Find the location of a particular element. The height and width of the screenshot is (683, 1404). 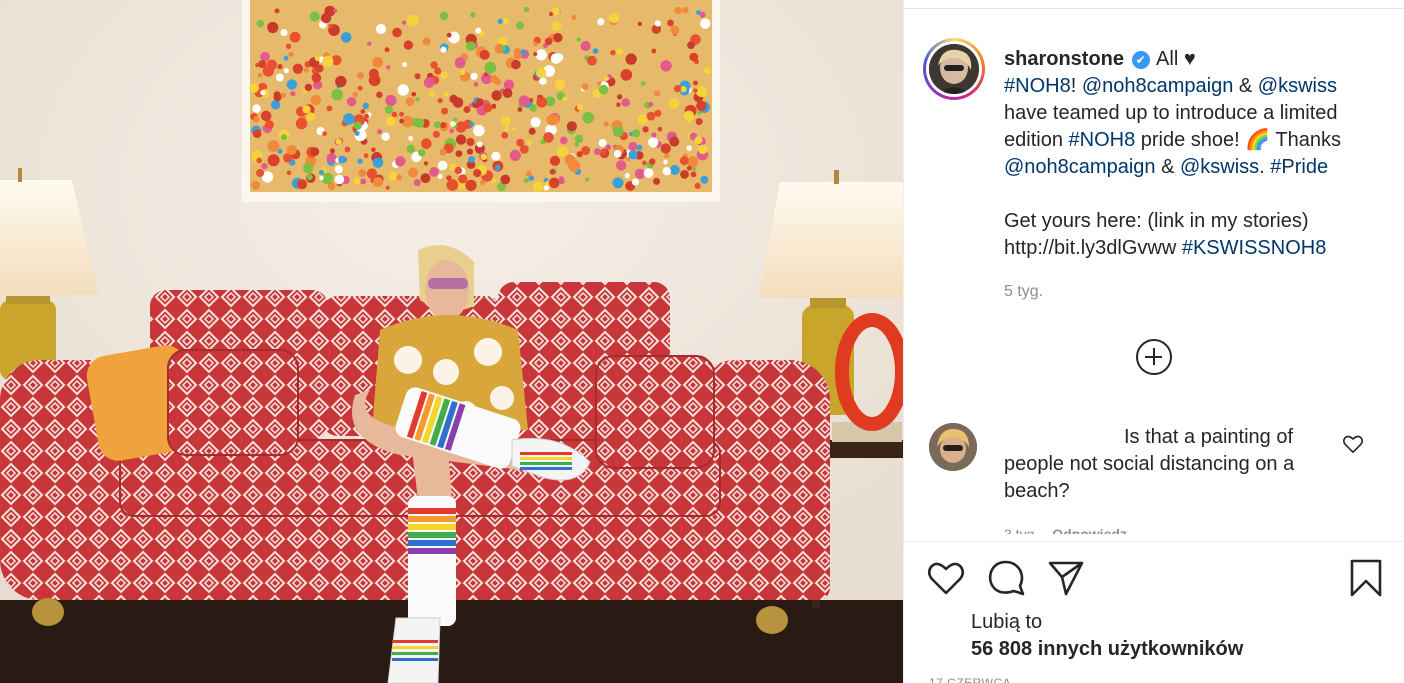

bookmark-icon is located at coordinates (1366, 578).